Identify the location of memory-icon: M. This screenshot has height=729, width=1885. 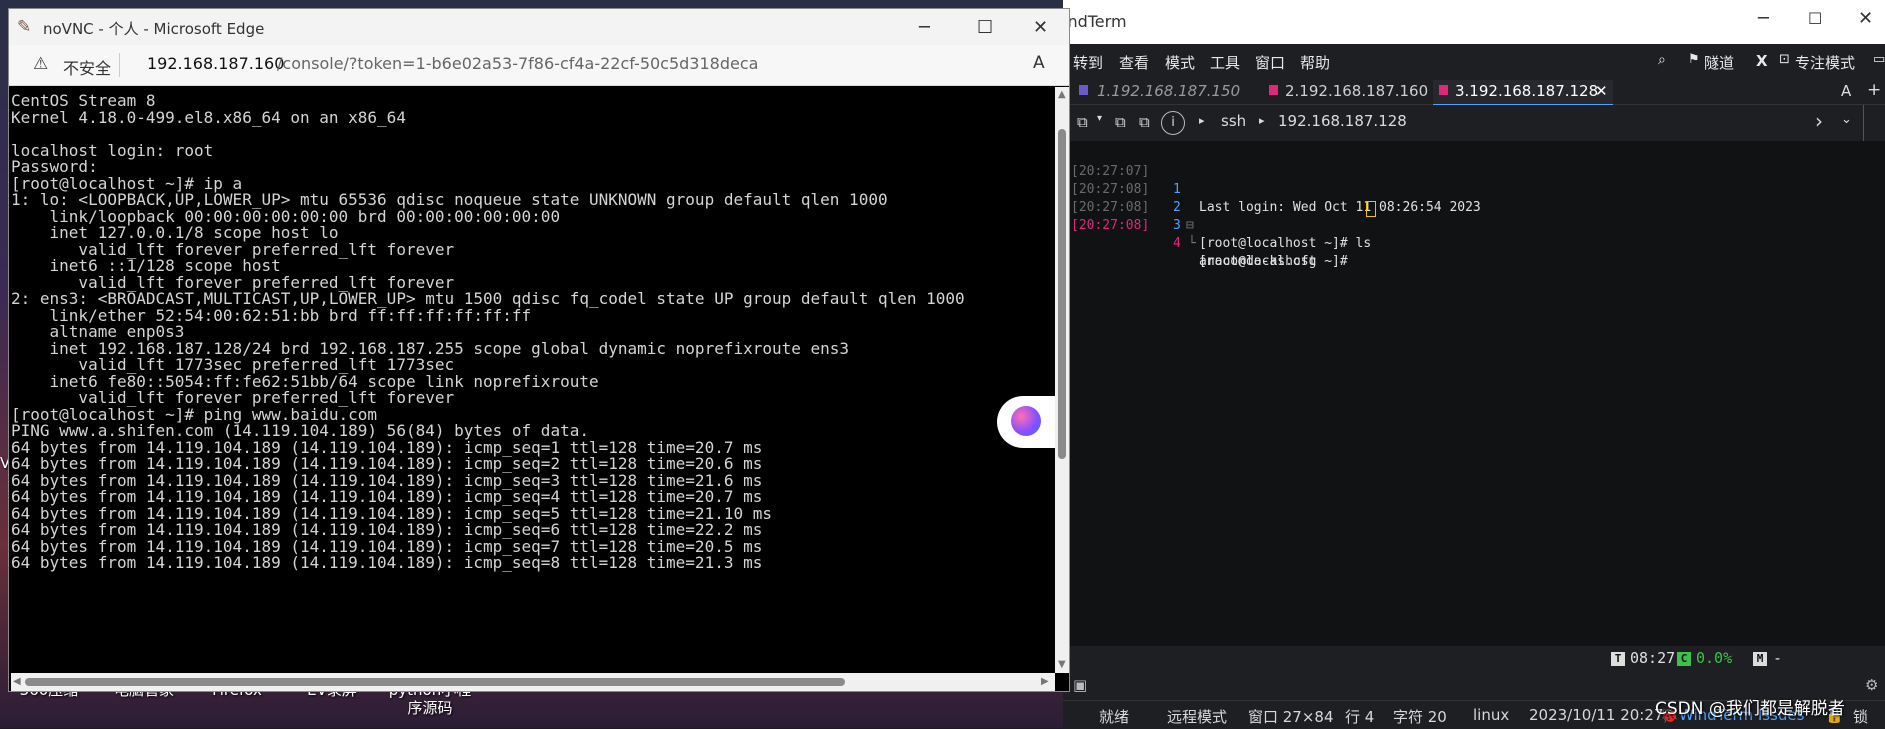
(1760, 659).